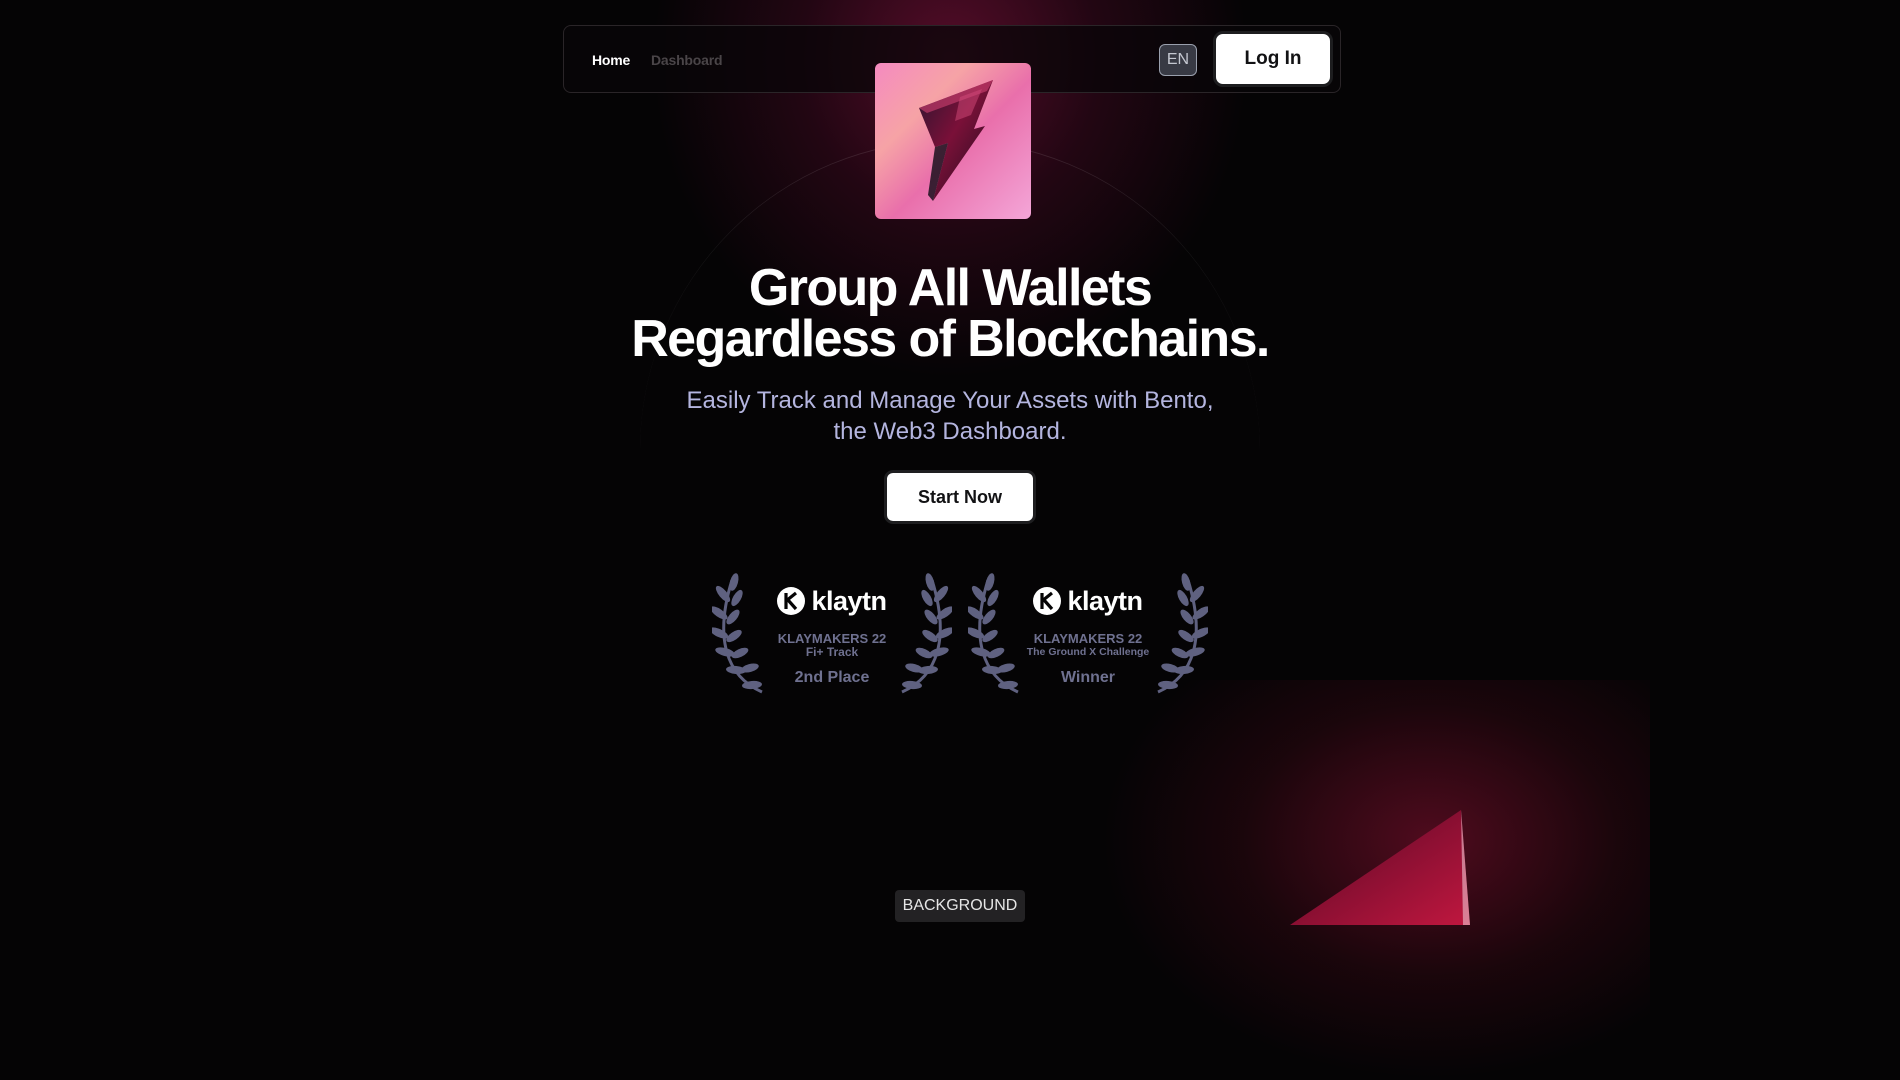 The height and width of the screenshot is (1080, 1900). What do you see at coordinates (1273, 59) in the screenshot?
I see `login-button: Log In` at bounding box center [1273, 59].